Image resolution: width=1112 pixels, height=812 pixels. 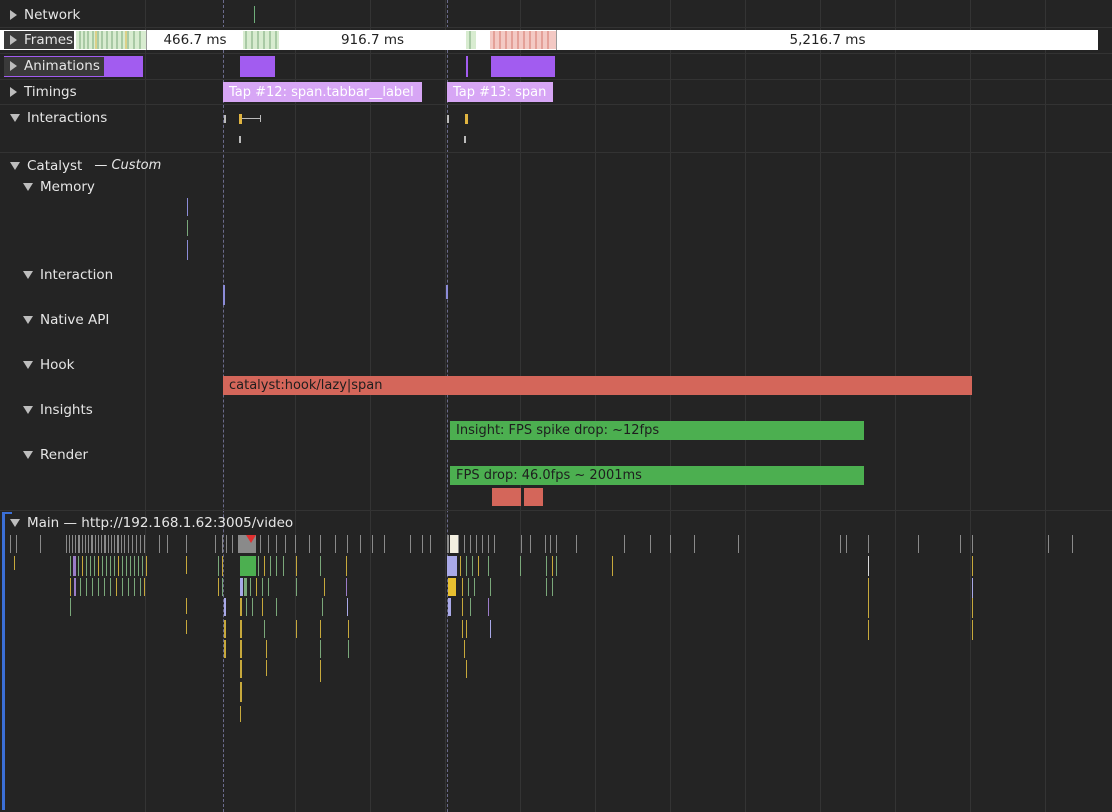 I want to click on timing-tap13: Tap #13: span, so click(x=500, y=92).